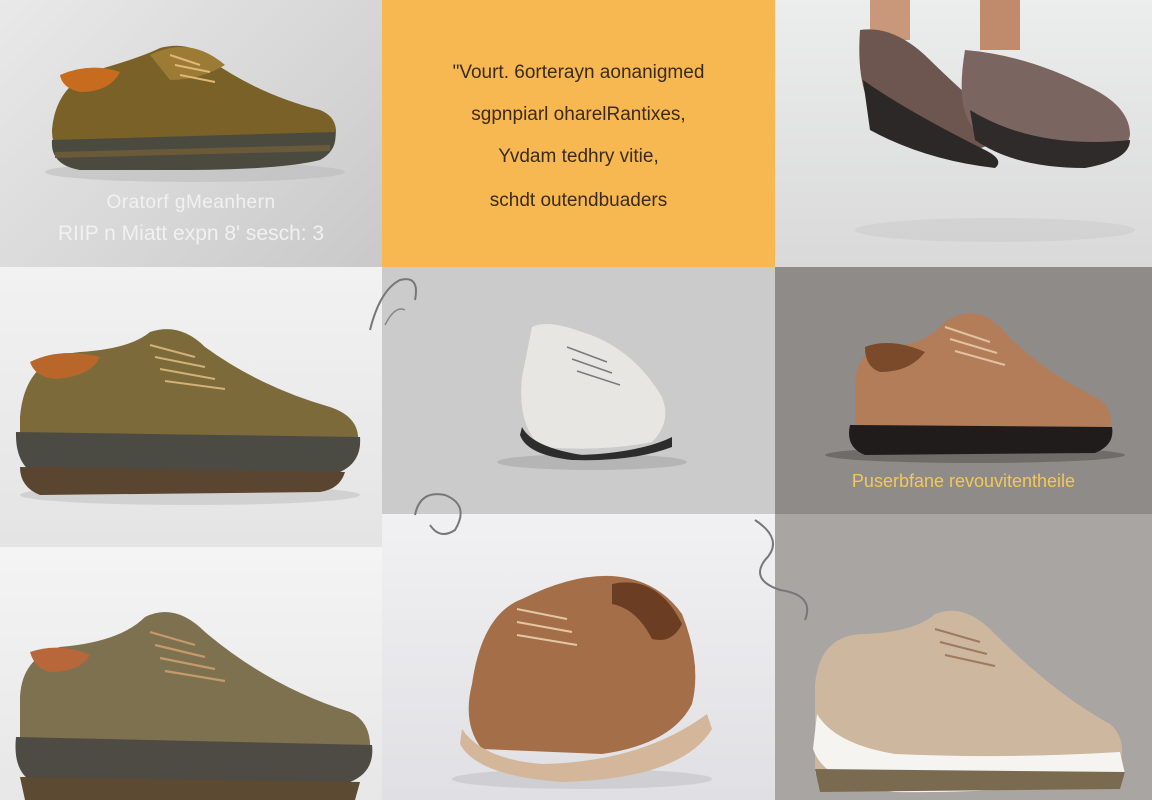 Image resolution: width=1152 pixels, height=800 pixels. Describe the element at coordinates (592, 396) in the screenshot. I see `white-sneaker-icon` at that location.